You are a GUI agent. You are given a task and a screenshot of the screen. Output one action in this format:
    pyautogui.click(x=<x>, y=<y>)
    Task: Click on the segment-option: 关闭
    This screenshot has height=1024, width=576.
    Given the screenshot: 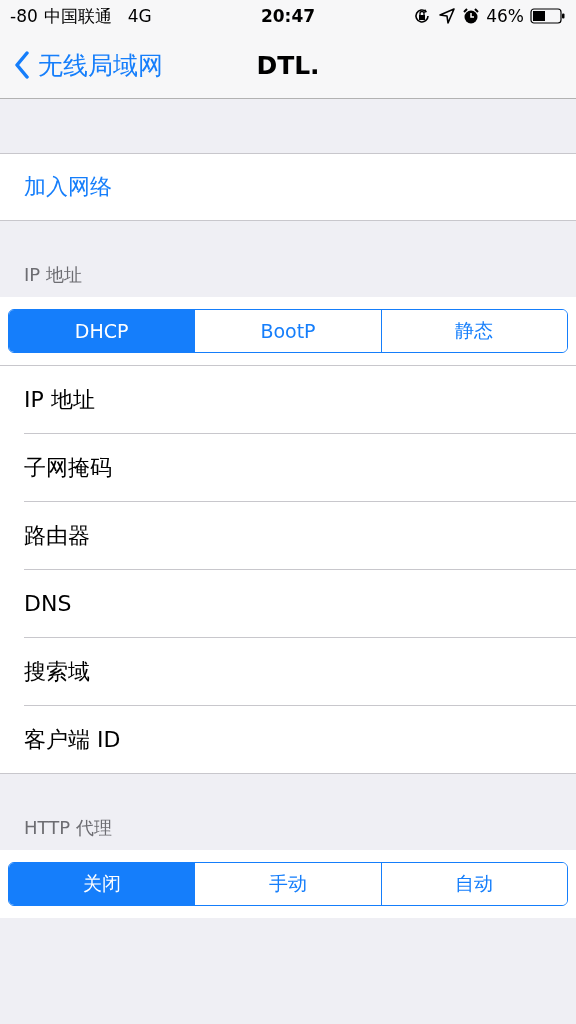 What is the action you would take?
    pyautogui.click(x=102, y=884)
    